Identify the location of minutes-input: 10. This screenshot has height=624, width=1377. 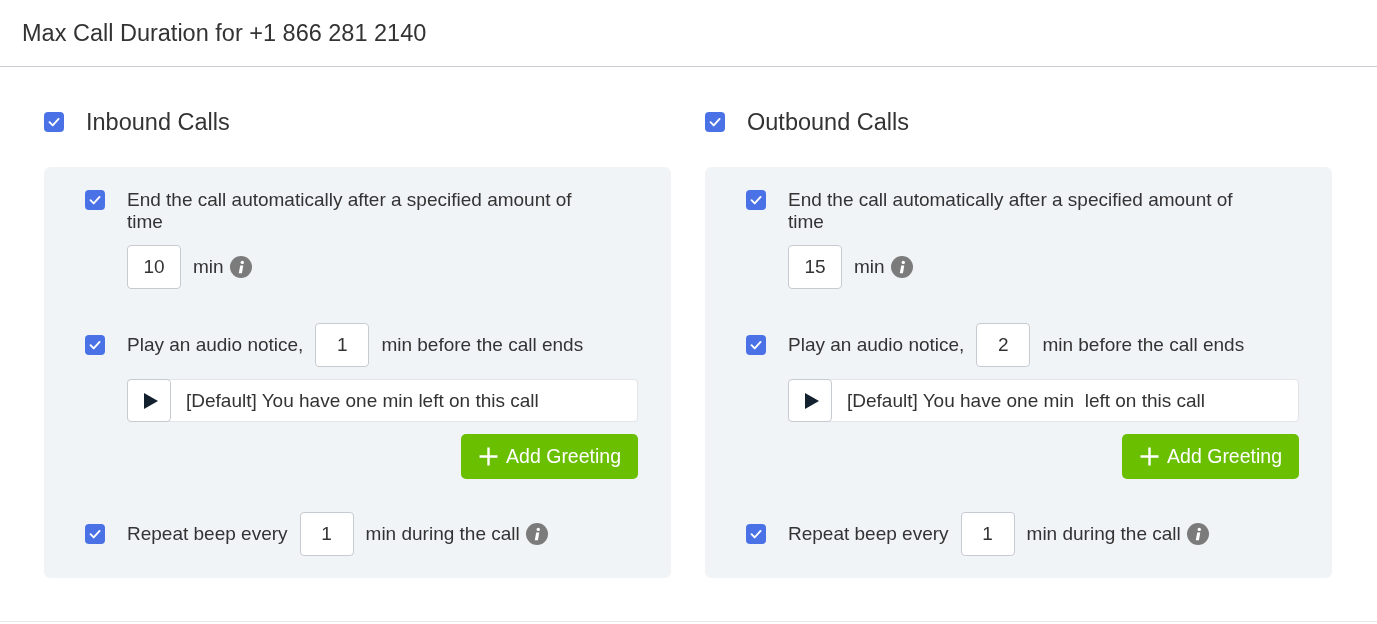
(154, 267).